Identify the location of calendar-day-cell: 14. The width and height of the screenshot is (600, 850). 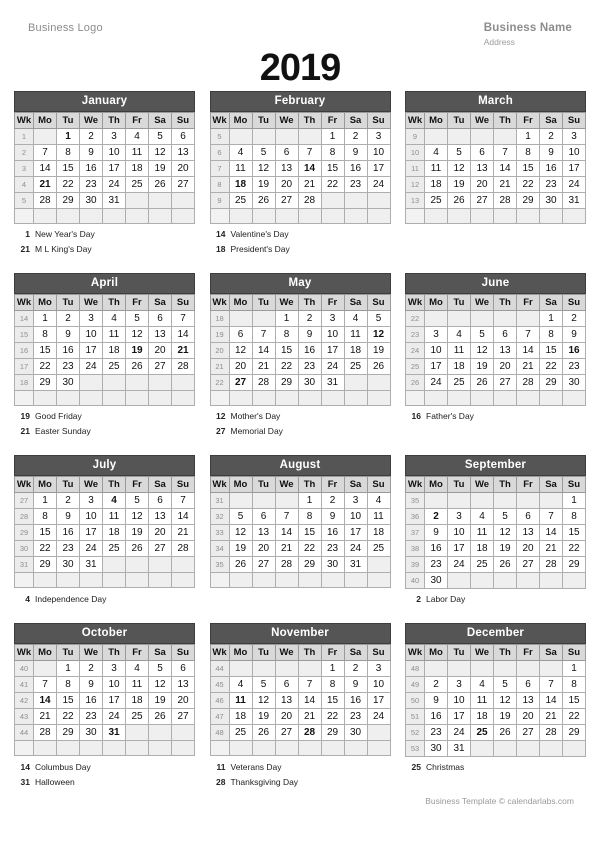
(45, 168).